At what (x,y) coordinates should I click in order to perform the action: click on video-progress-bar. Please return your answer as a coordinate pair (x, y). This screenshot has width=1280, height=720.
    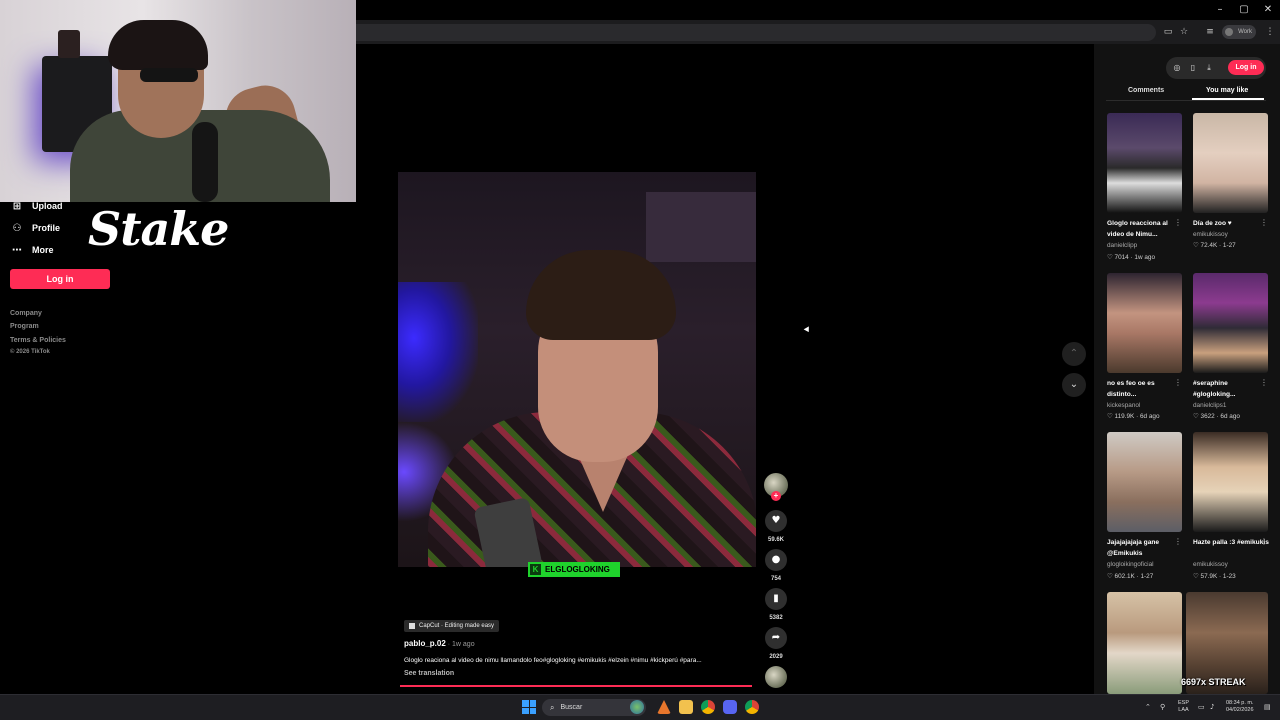
    Looking at the image, I should click on (576, 686).